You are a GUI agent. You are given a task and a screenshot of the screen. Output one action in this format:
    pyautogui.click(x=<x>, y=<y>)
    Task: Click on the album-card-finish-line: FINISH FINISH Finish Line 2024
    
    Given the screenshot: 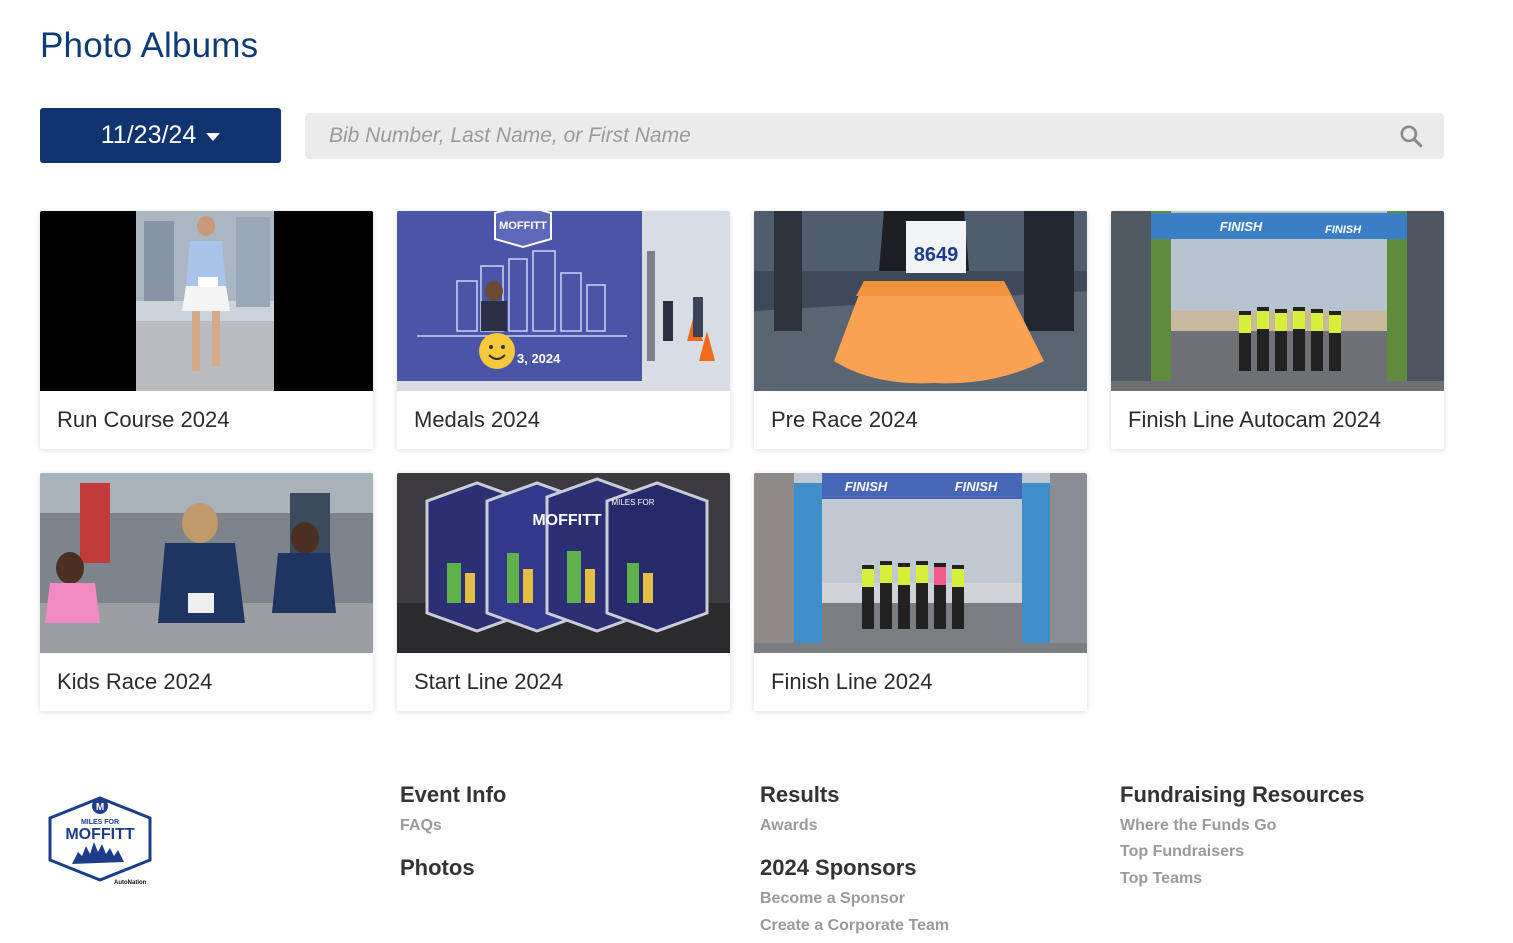 What is the action you would take?
    pyautogui.click(x=920, y=592)
    